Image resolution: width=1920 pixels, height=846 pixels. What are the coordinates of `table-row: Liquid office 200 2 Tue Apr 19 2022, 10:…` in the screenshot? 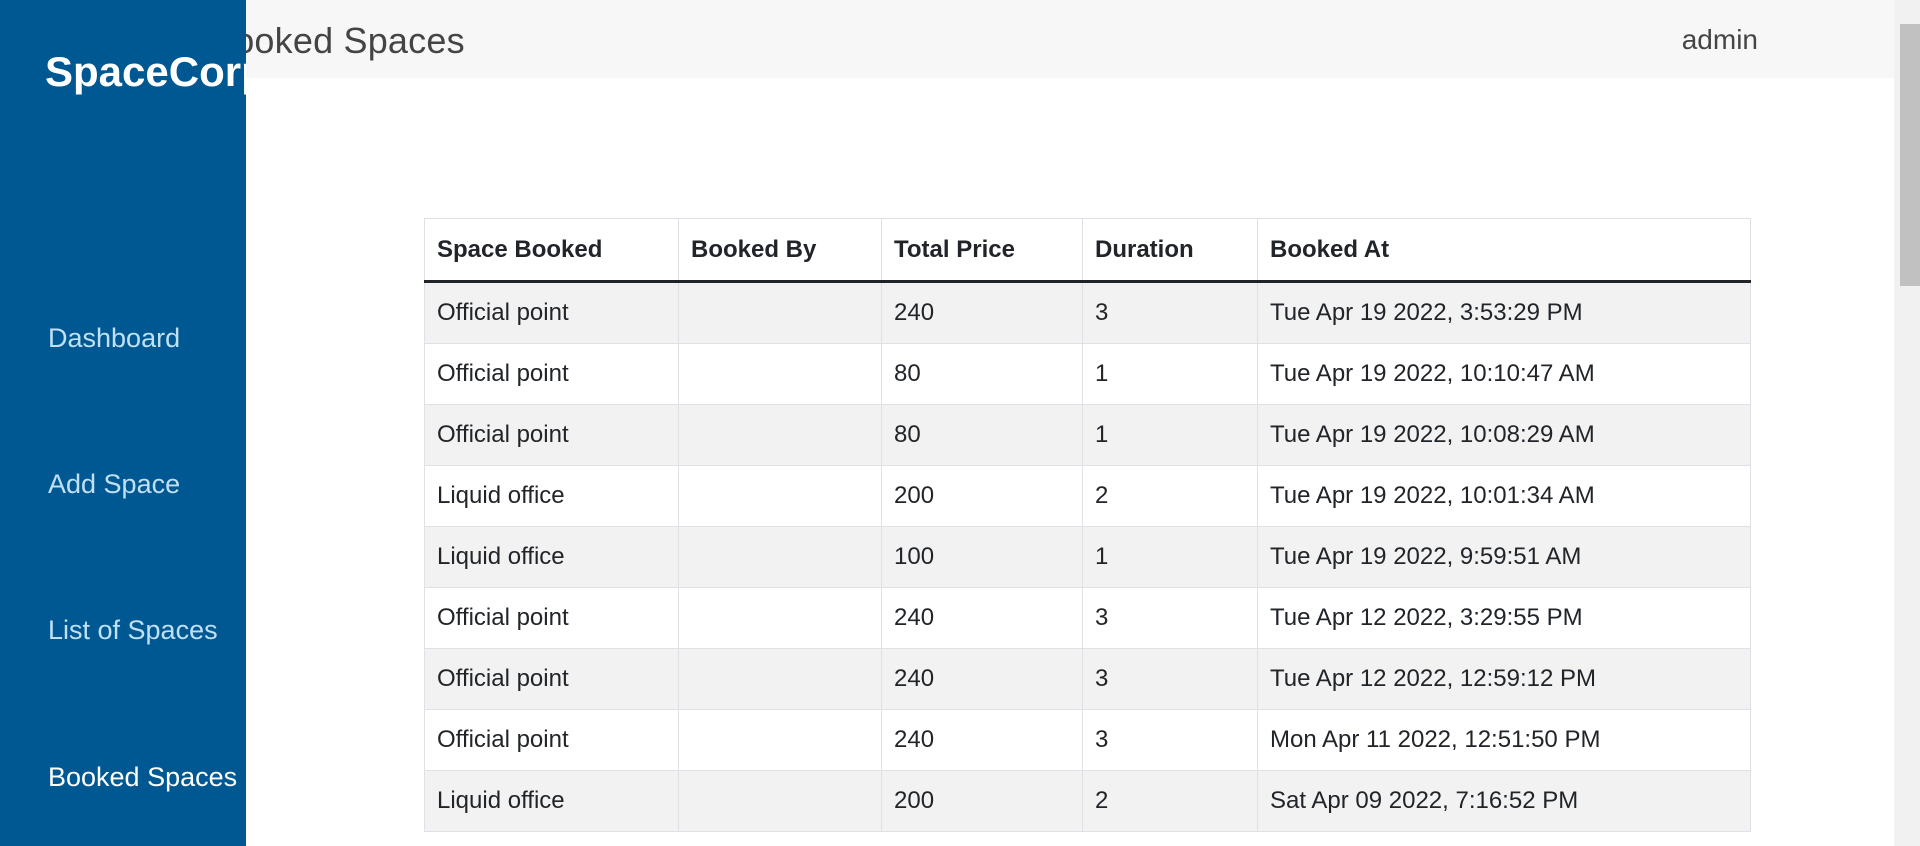 It's located at (1087, 496).